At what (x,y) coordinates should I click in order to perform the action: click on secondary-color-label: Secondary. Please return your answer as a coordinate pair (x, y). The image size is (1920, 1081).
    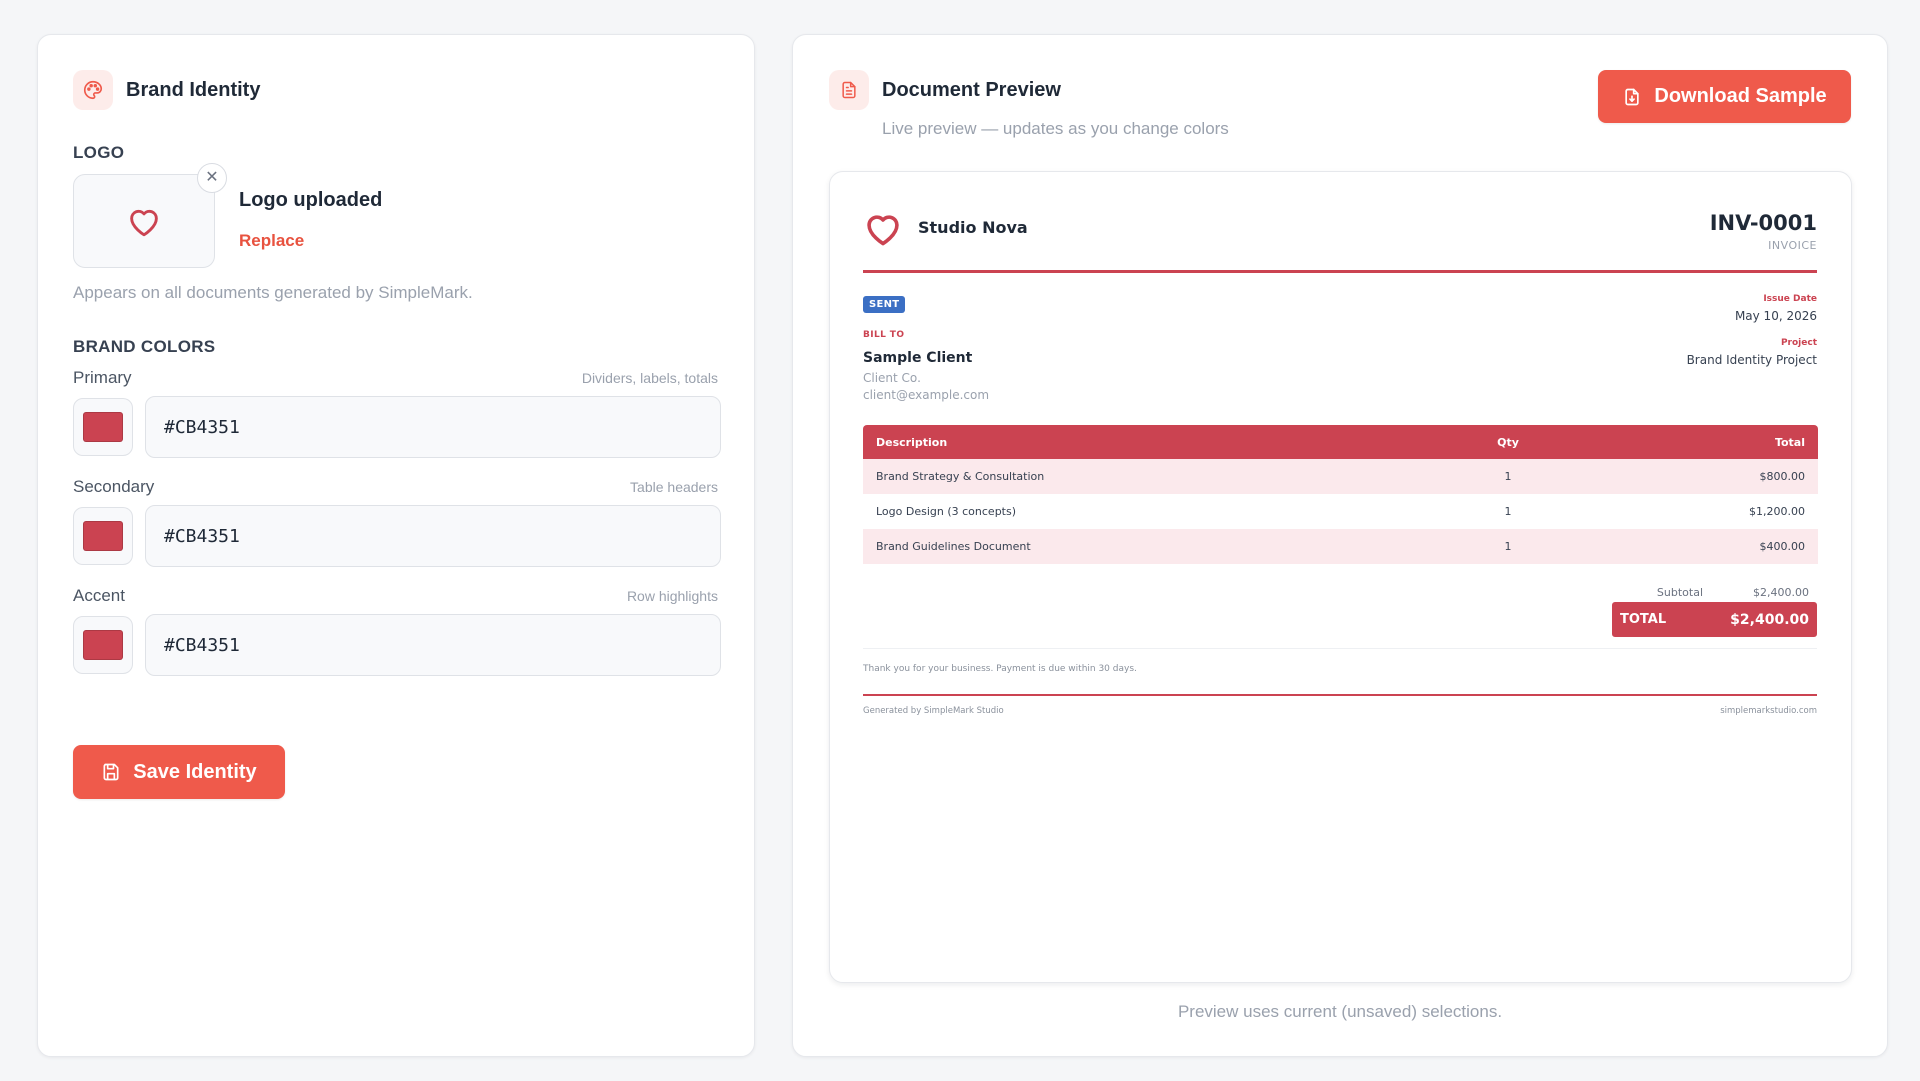
    Looking at the image, I should click on (114, 486).